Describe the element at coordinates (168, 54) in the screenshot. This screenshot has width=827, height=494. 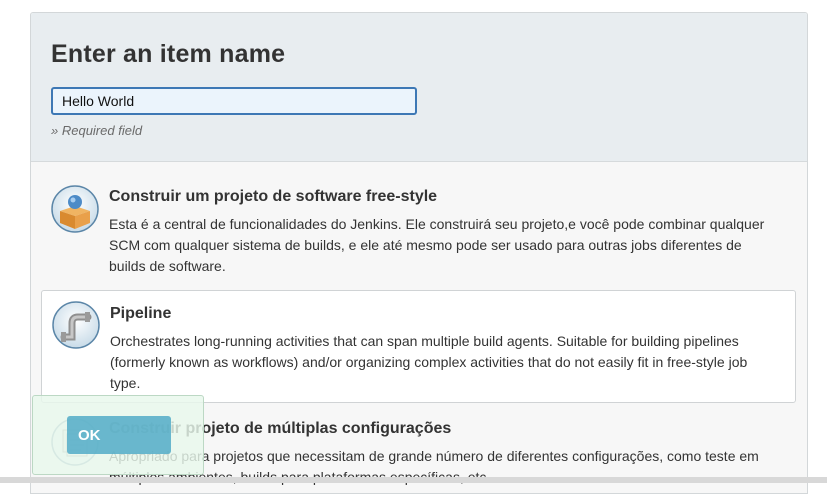
I see `page-title: Enter an item name` at that location.